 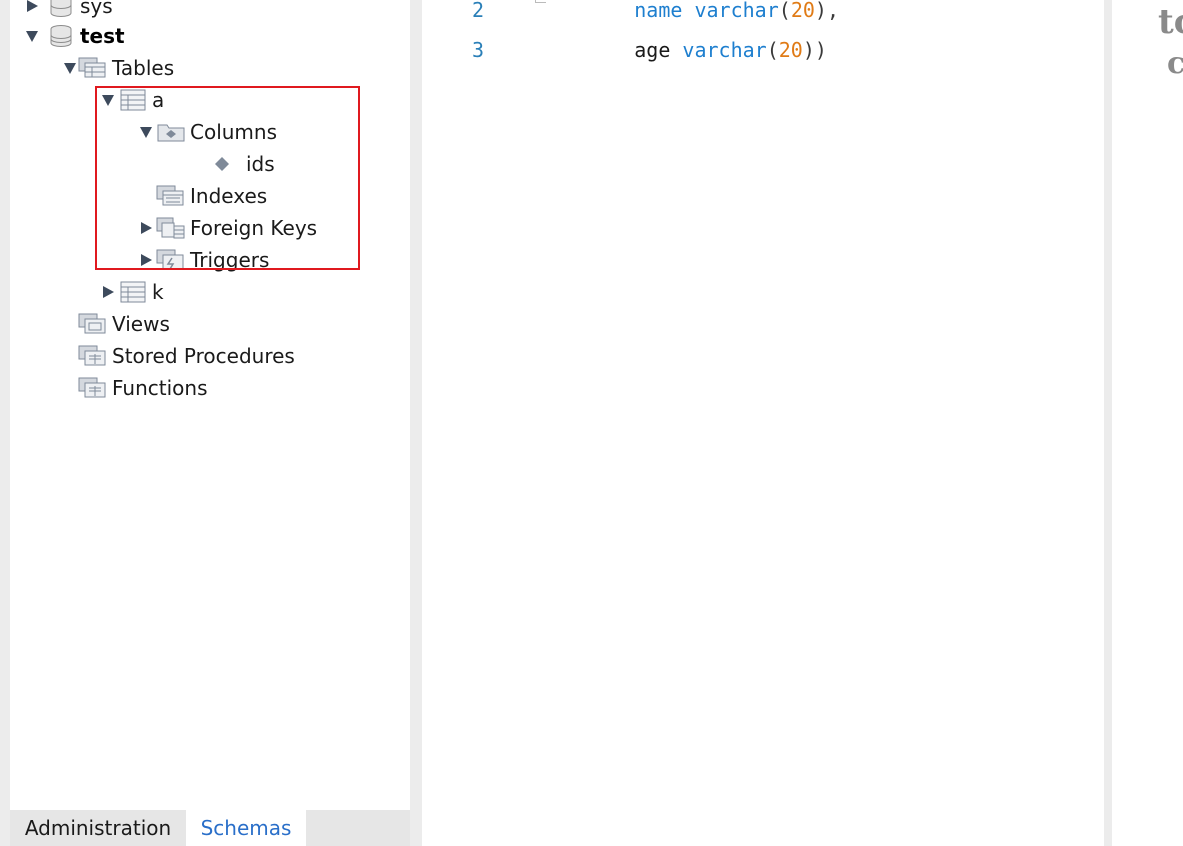 What do you see at coordinates (93, 388) in the screenshot?
I see `functions-folder-icon` at bounding box center [93, 388].